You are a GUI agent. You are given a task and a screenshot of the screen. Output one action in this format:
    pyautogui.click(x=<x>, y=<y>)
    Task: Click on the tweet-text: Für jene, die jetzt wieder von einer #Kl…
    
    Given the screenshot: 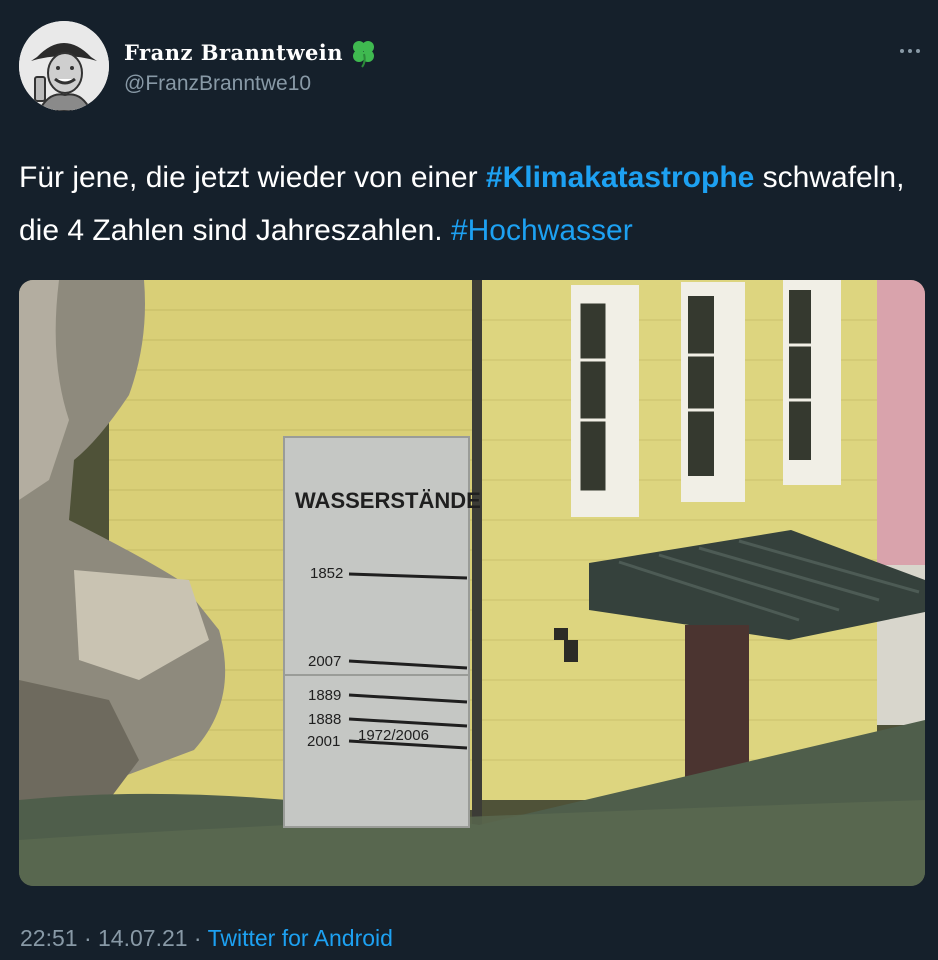 What is the action you would take?
    pyautogui.click(x=469, y=204)
    